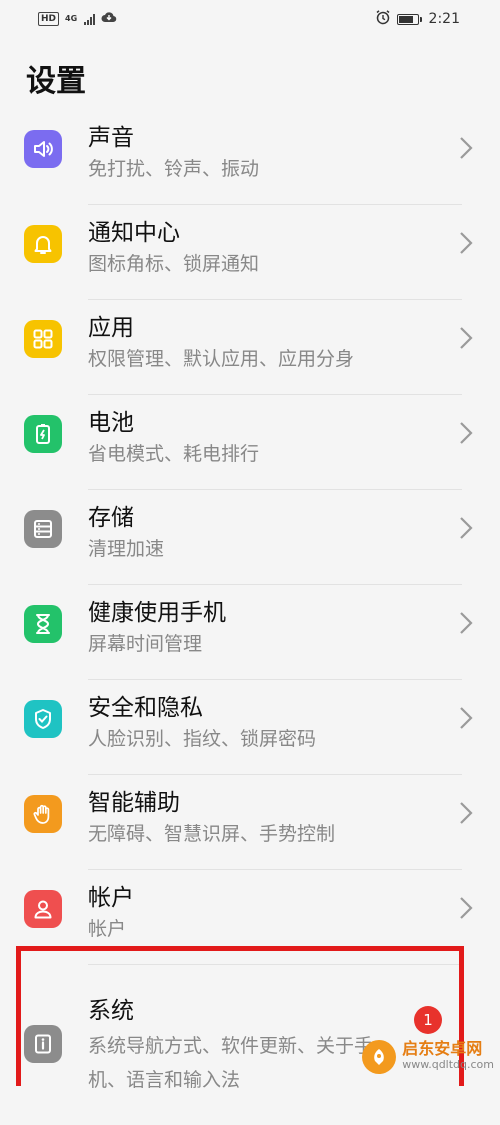  What do you see at coordinates (111, 328) in the screenshot?
I see `settings-item-label: 应用` at bounding box center [111, 328].